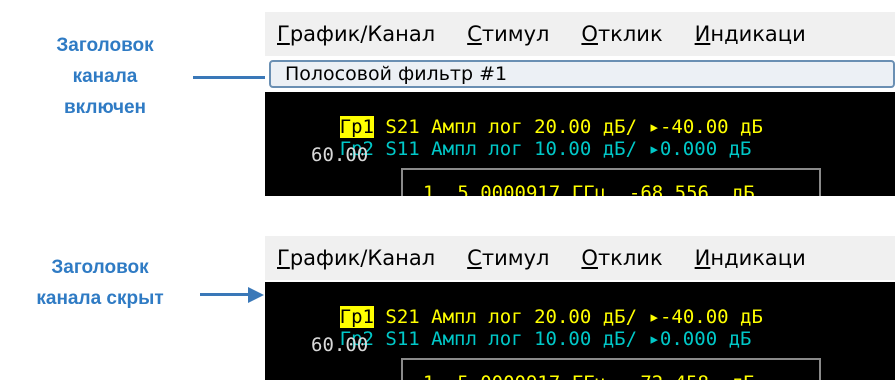 The width and height of the screenshot is (895, 380). Describe the element at coordinates (100, 283) in the screenshot. I see `callout-title-hidden: Заголовок канала скрыт` at that location.